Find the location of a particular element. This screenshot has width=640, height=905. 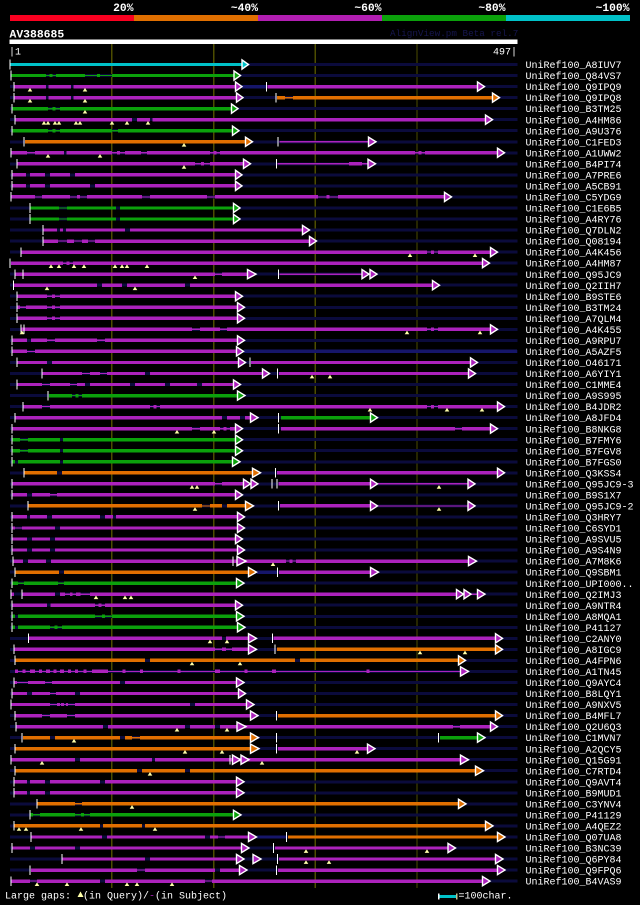

svg-text: UniRef100_B7FGV8 is located at coordinates (574, 452).